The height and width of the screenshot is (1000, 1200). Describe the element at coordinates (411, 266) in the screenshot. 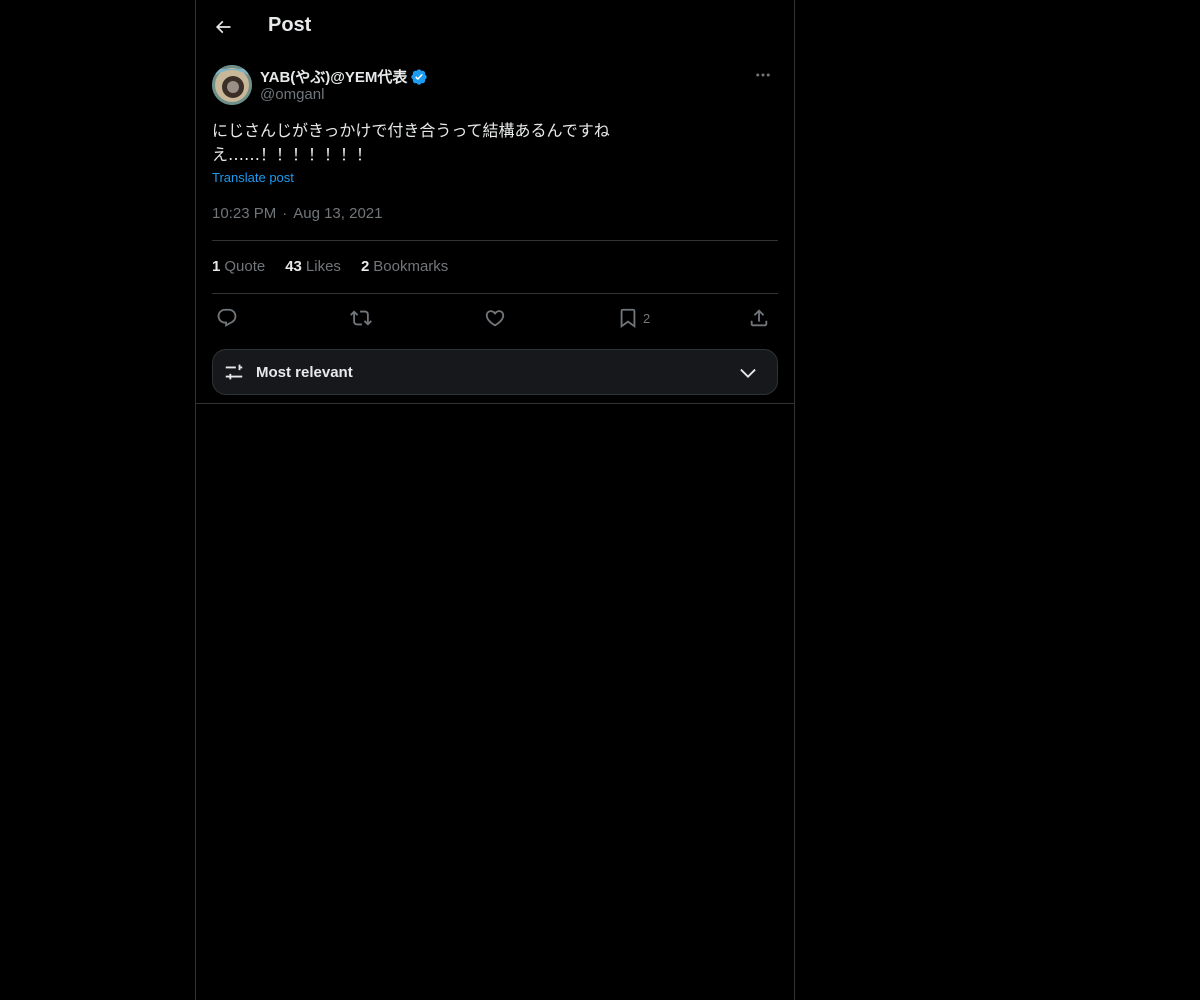

I see `bookmarks-label: Bookmarks` at that location.